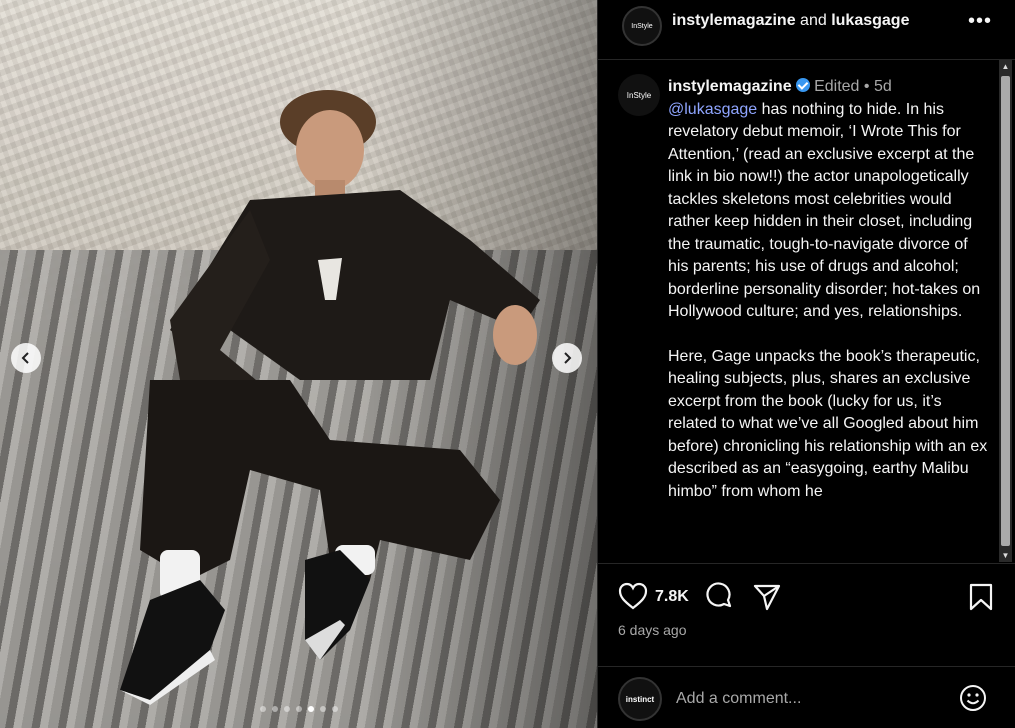  What do you see at coordinates (730, 86) in the screenshot?
I see `caption-username: instylemagazine` at bounding box center [730, 86].